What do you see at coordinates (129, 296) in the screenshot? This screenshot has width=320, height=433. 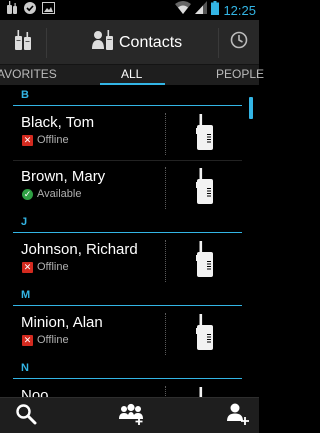 I see `section-header: M` at bounding box center [129, 296].